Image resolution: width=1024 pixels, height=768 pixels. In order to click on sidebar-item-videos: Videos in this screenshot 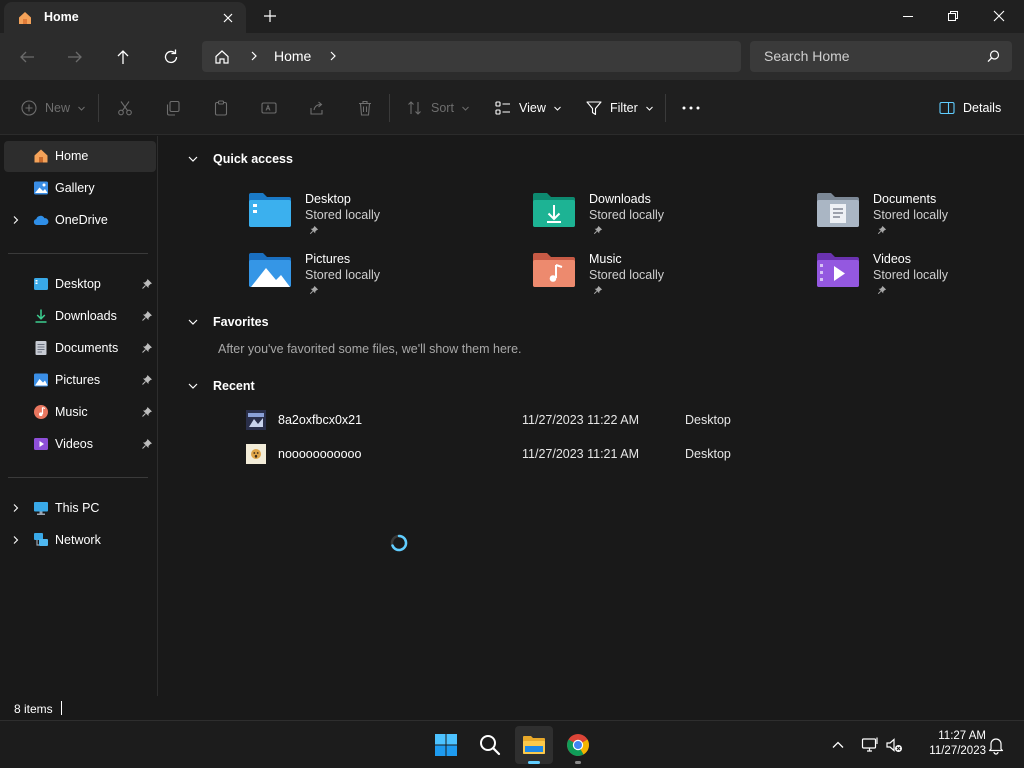, I will do `click(80, 444)`.